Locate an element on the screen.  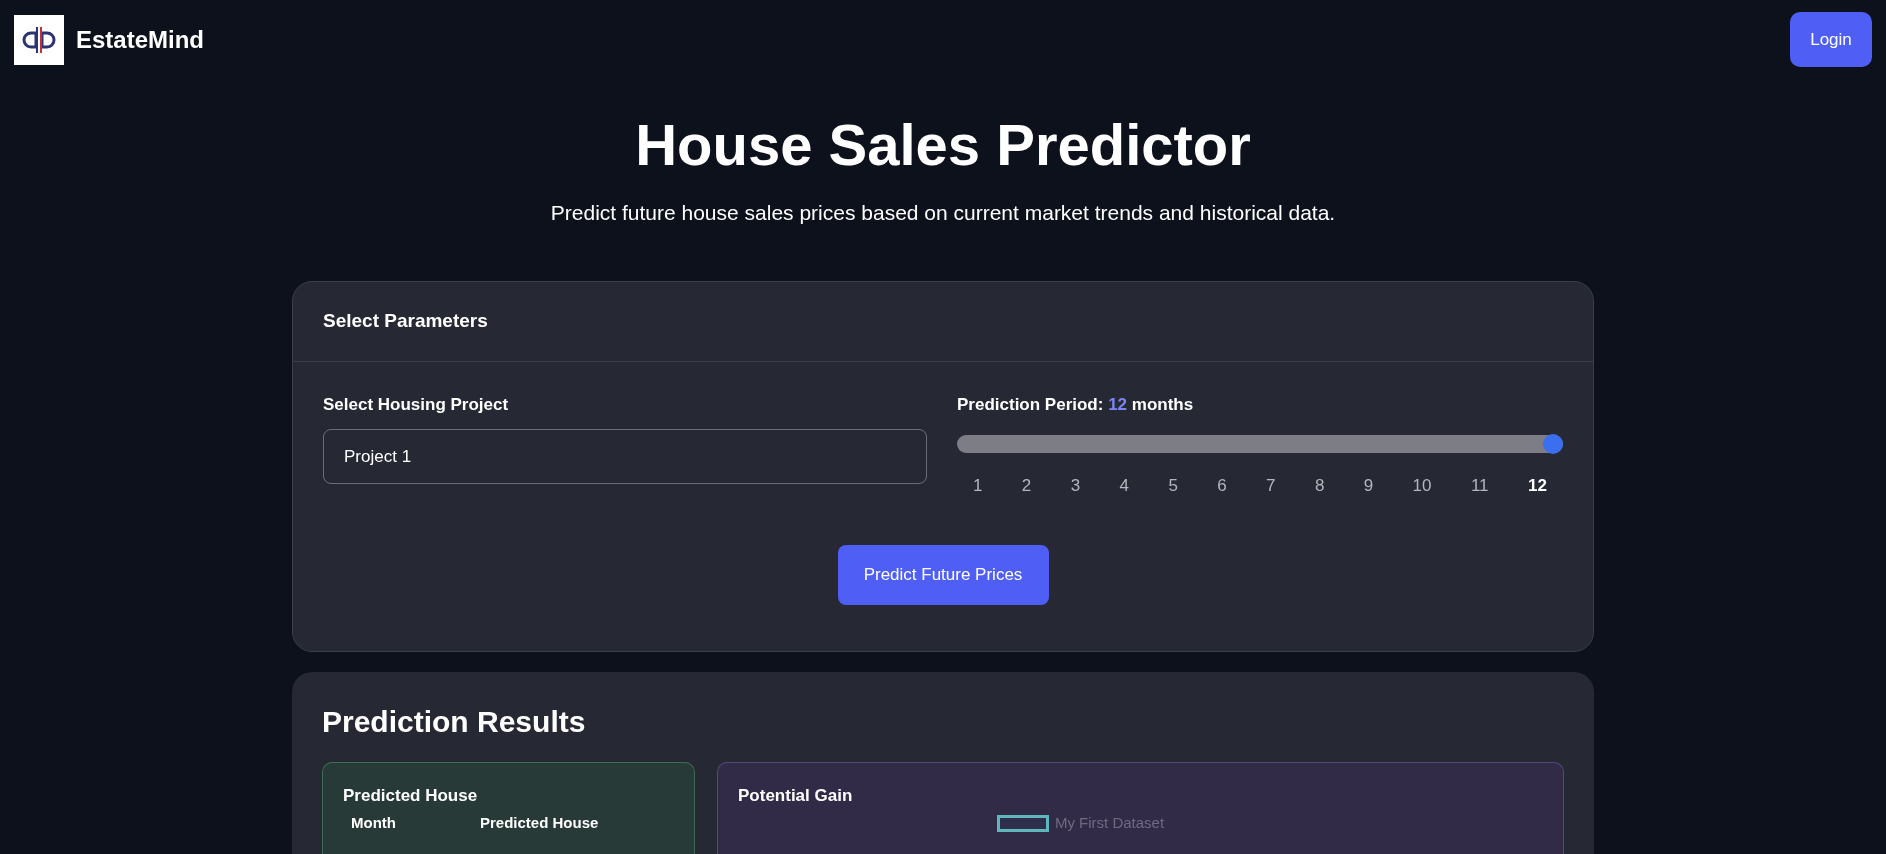
period-tick: 4 is located at coordinates (1124, 486).